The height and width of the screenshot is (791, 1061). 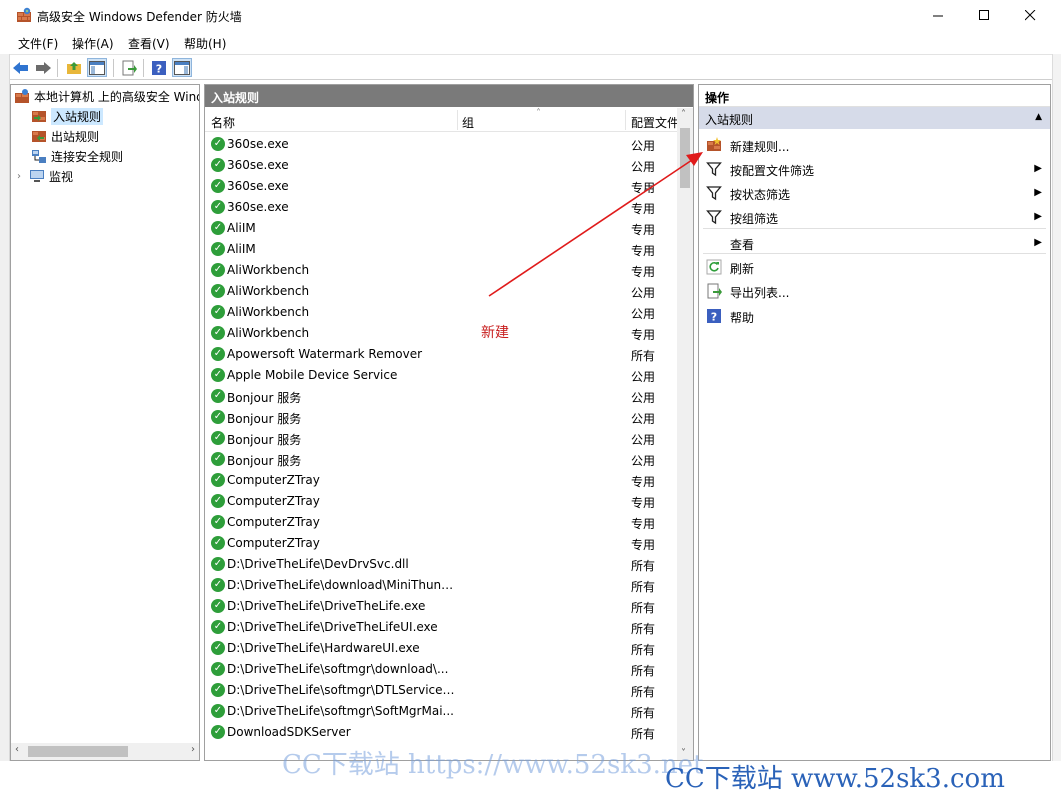 What do you see at coordinates (17, 749) in the screenshot?
I see `scroll-left-icon: ‹` at bounding box center [17, 749].